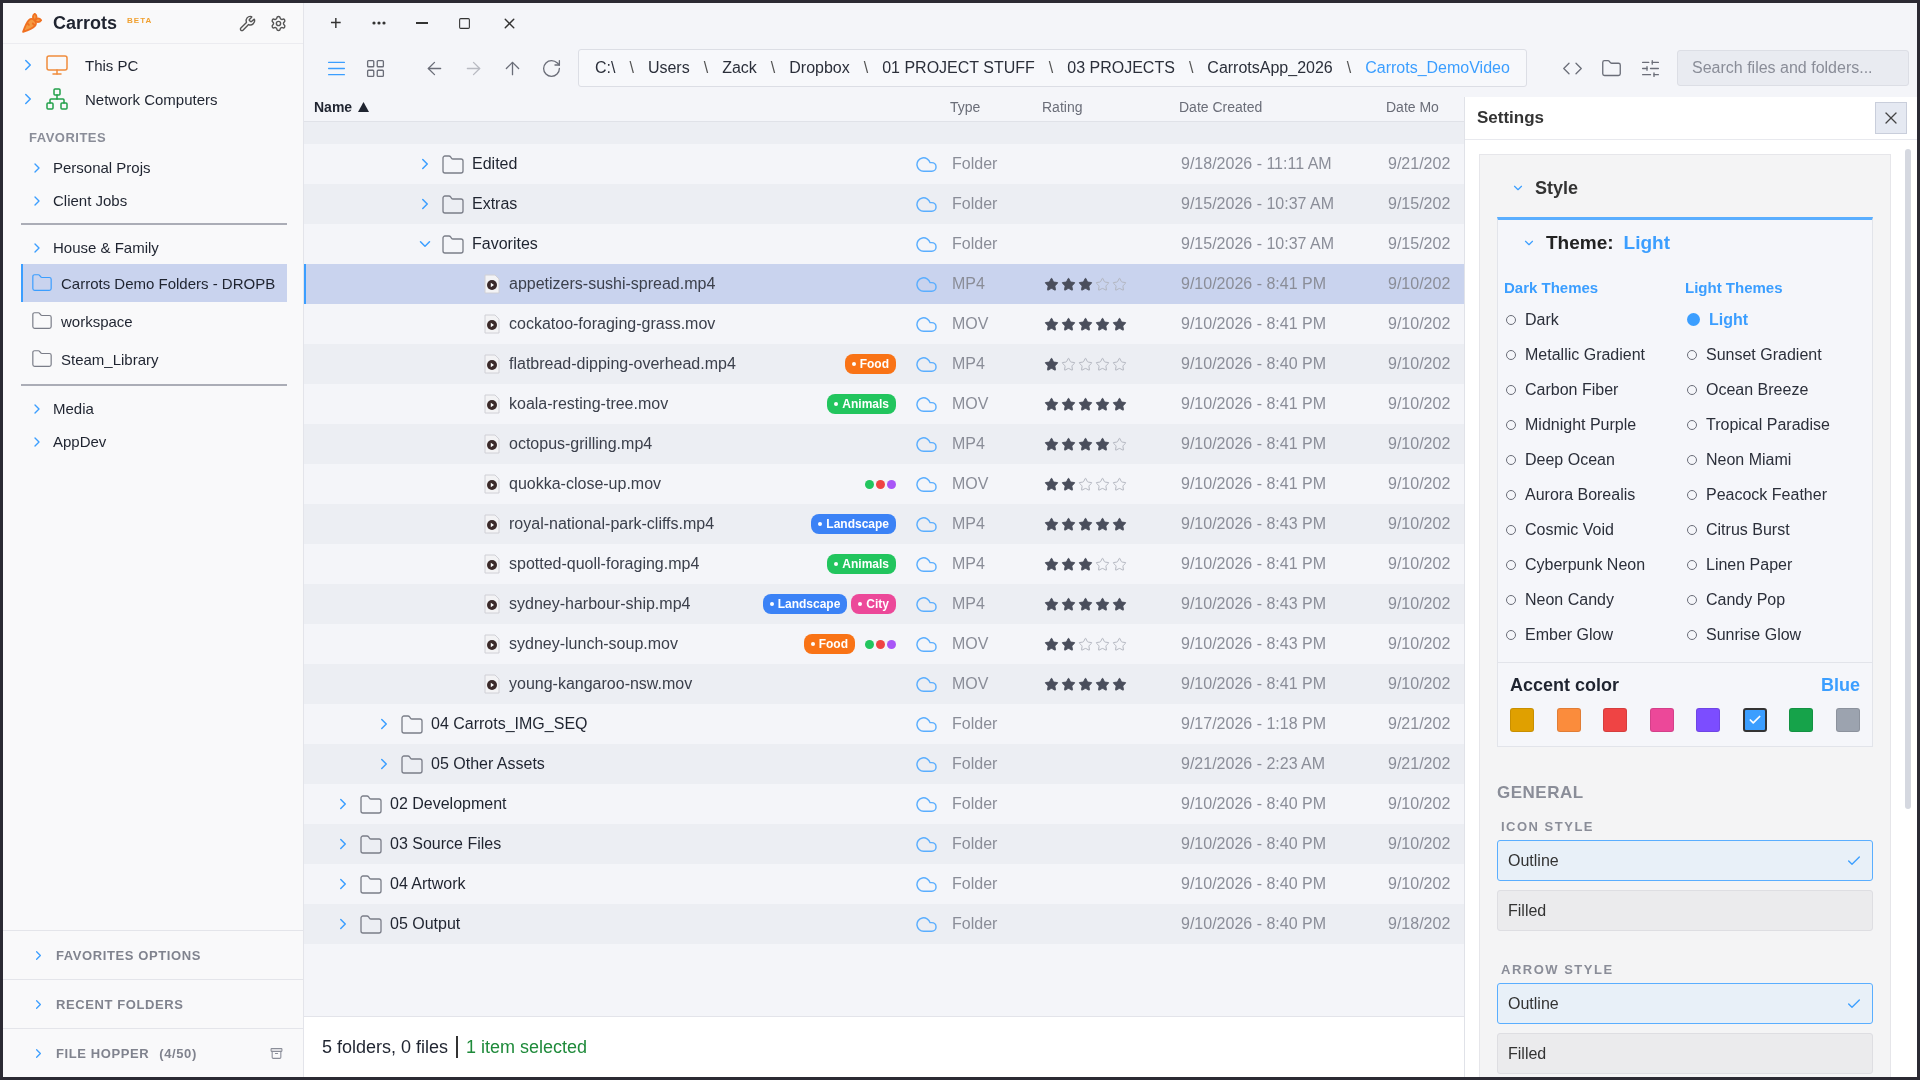 The height and width of the screenshot is (1080, 1920). What do you see at coordinates (1425, 107) in the screenshot?
I see `column-header: Date Mo` at bounding box center [1425, 107].